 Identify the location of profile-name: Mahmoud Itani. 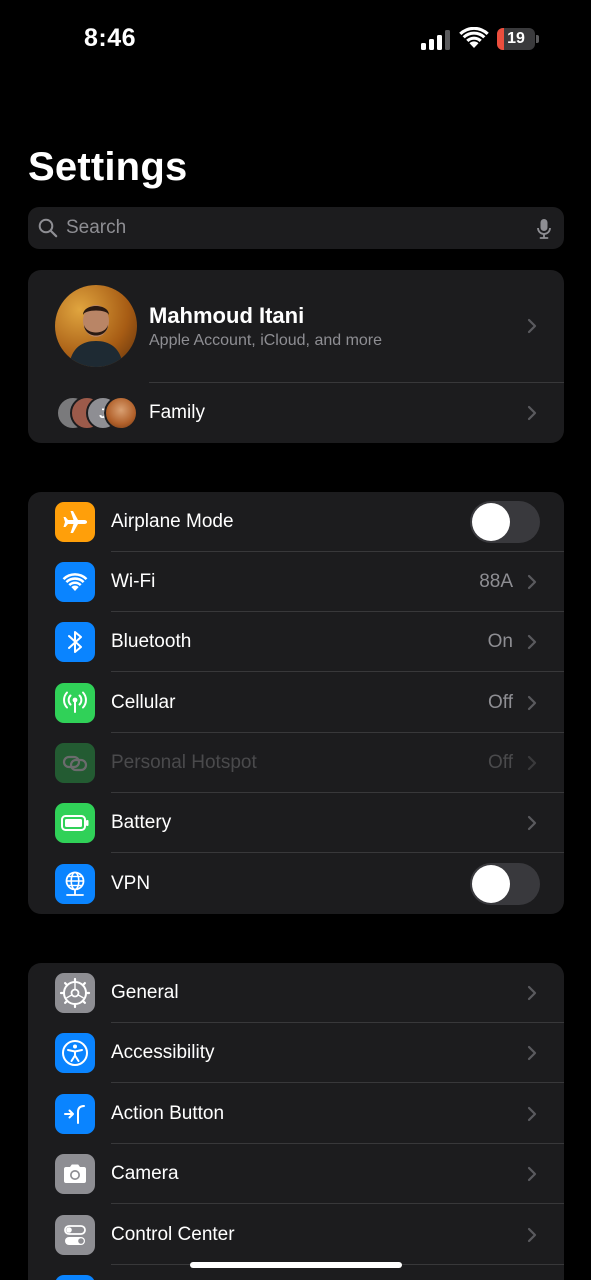
(227, 315).